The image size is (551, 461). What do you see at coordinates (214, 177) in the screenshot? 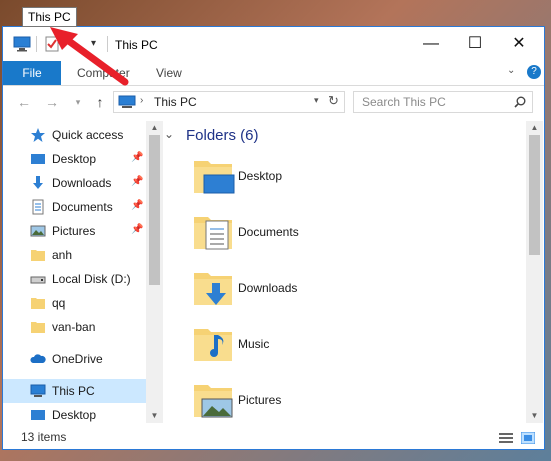
I see `desktop-folder-icon` at bounding box center [214, 177].